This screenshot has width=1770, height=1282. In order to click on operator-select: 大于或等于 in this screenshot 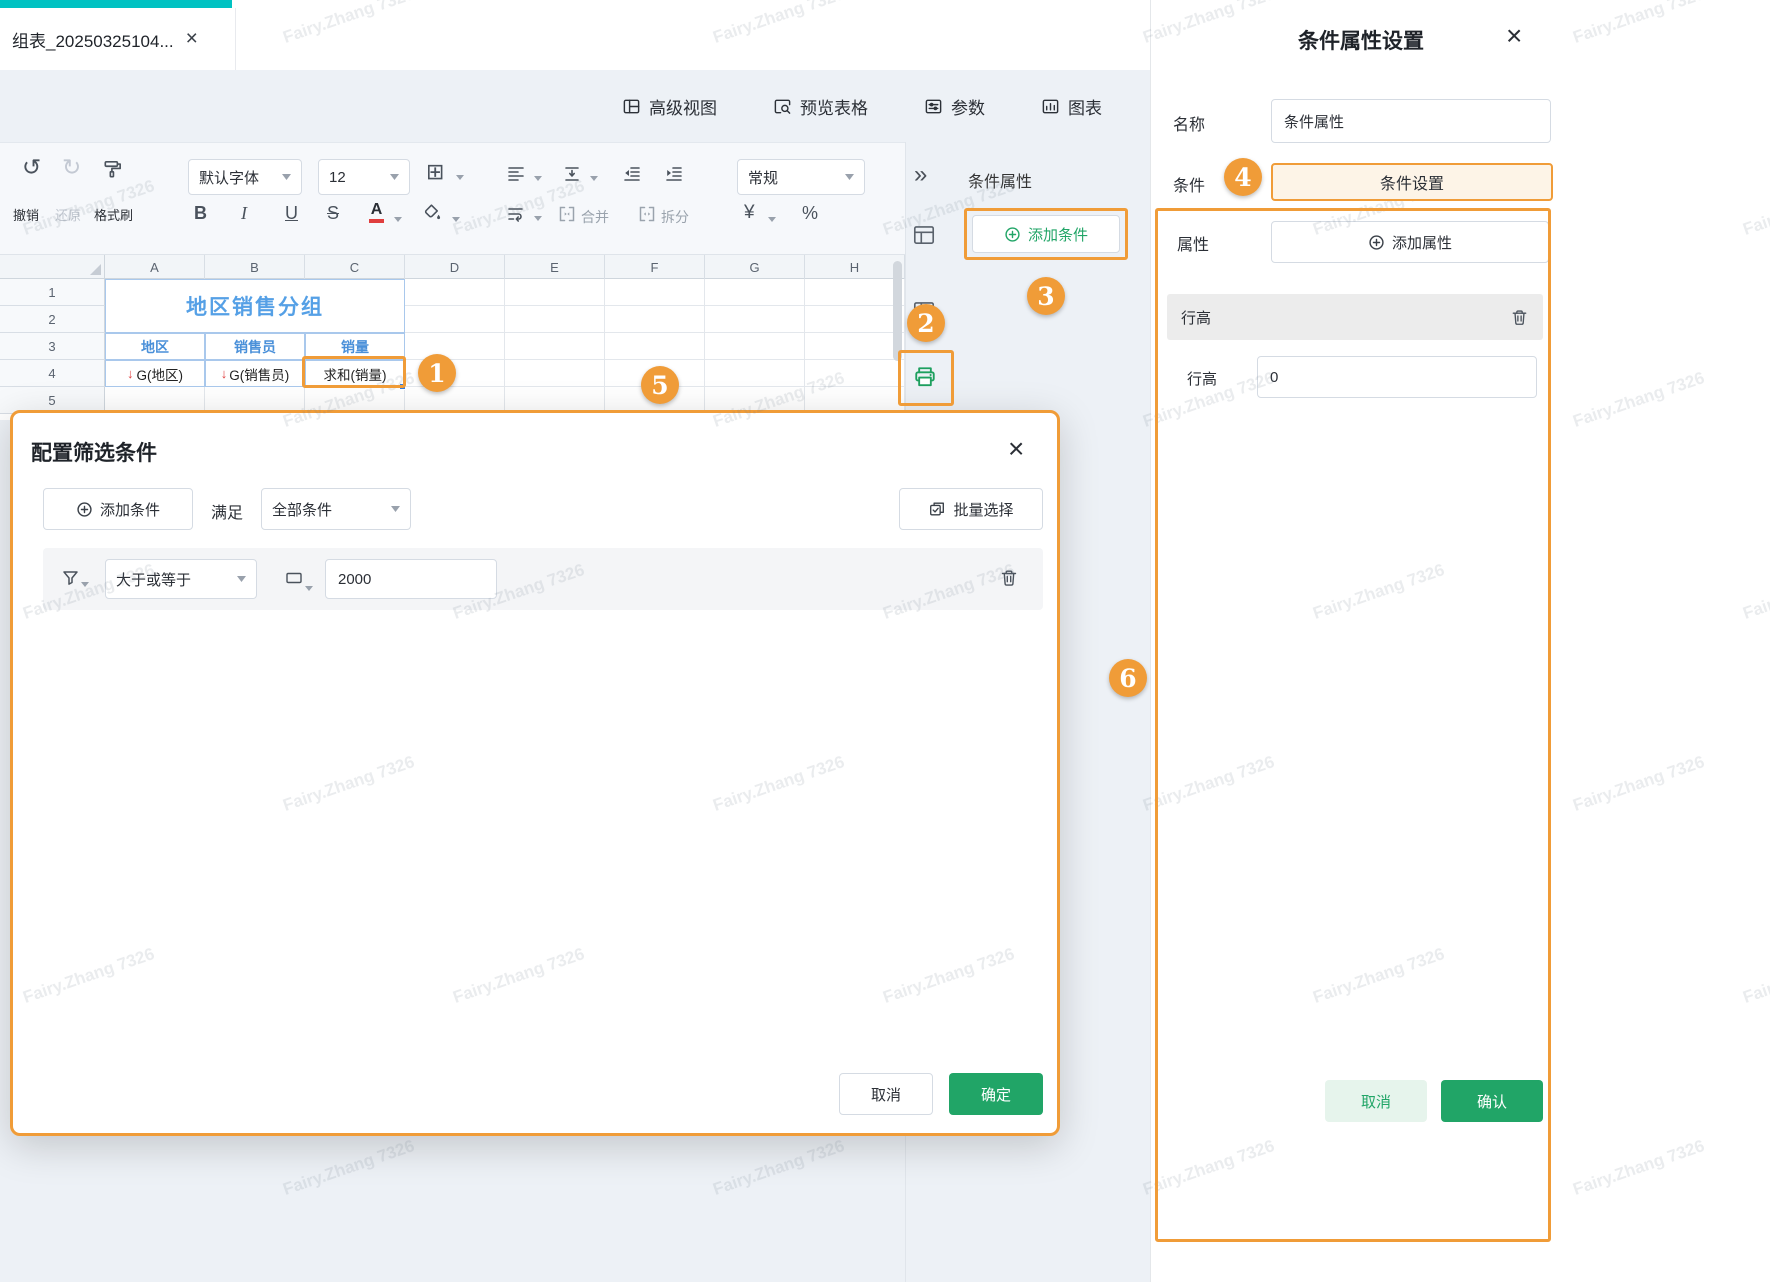, I will do `click(181, 579)`.